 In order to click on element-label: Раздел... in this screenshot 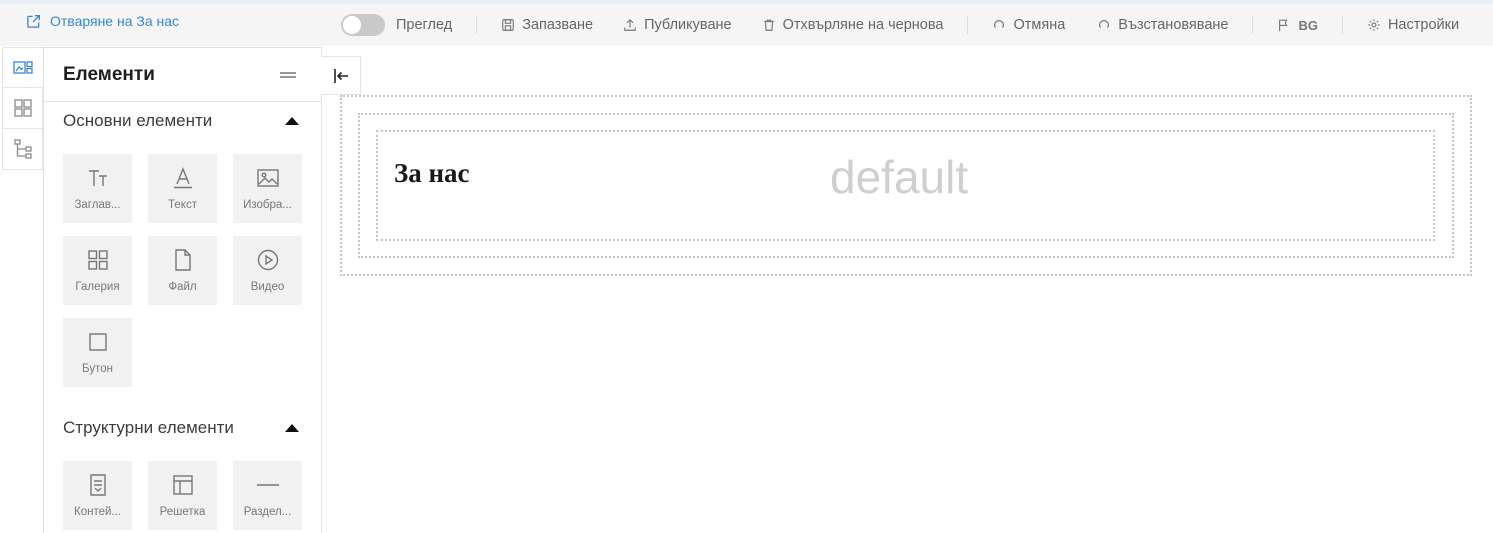, I will do `click(267, 512)`.